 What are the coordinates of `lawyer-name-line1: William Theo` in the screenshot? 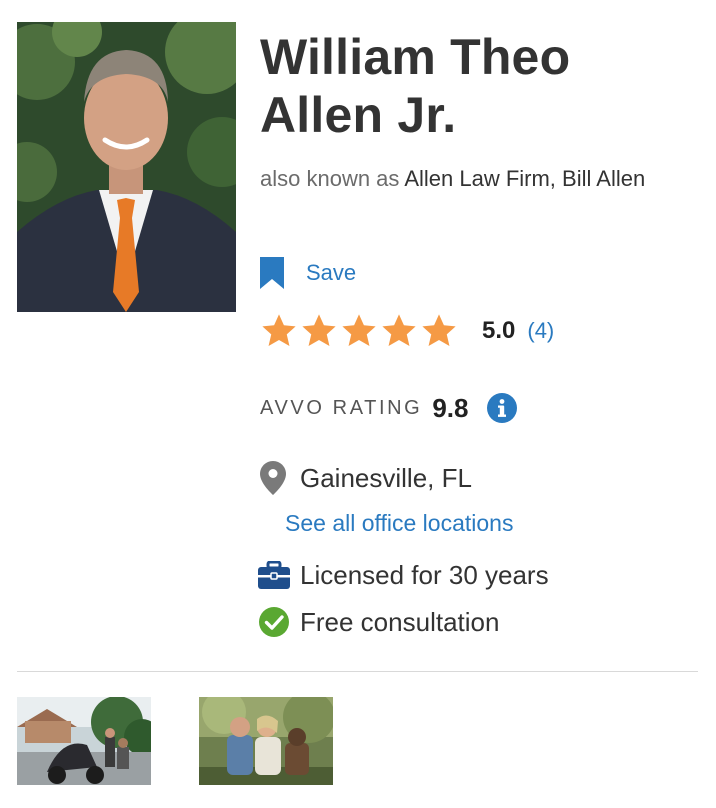 It's located at (415, 57).